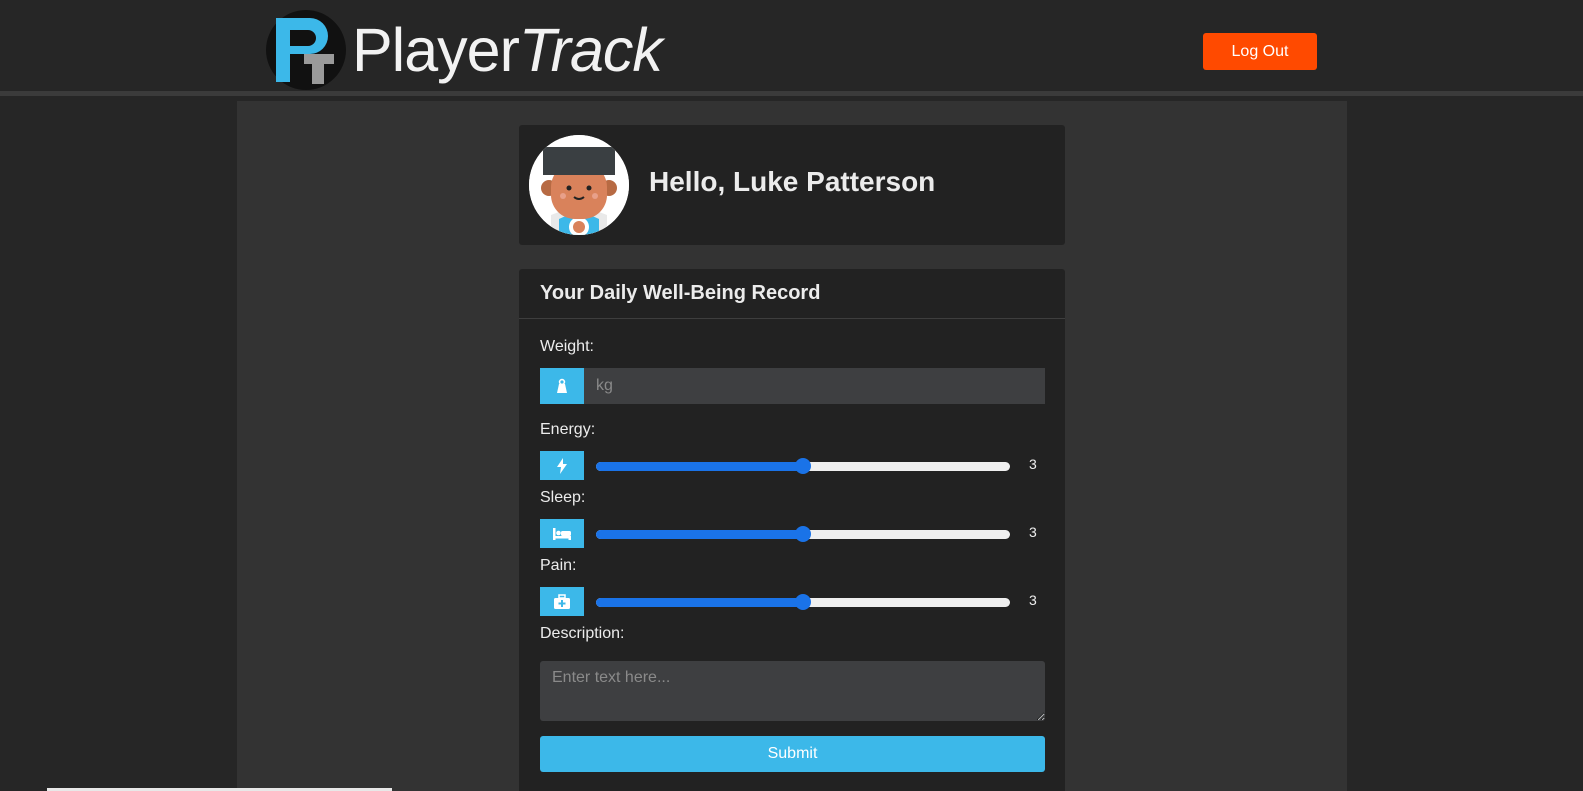 This screenshot has height=791, width=1583. I want to click on energy-label: Energy:, so click(568, 429).